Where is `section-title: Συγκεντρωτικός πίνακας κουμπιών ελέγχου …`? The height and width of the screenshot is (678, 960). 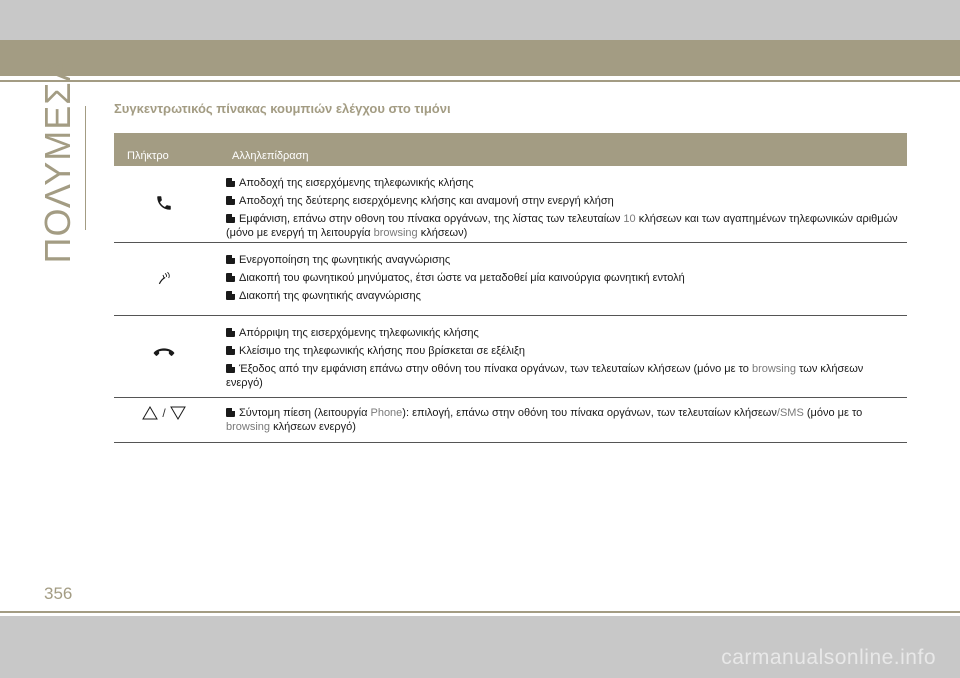 section-title: Συγκεντρωτικός πίνακας κουμπιών ελέγχου … is located at coordinates (282, 108).